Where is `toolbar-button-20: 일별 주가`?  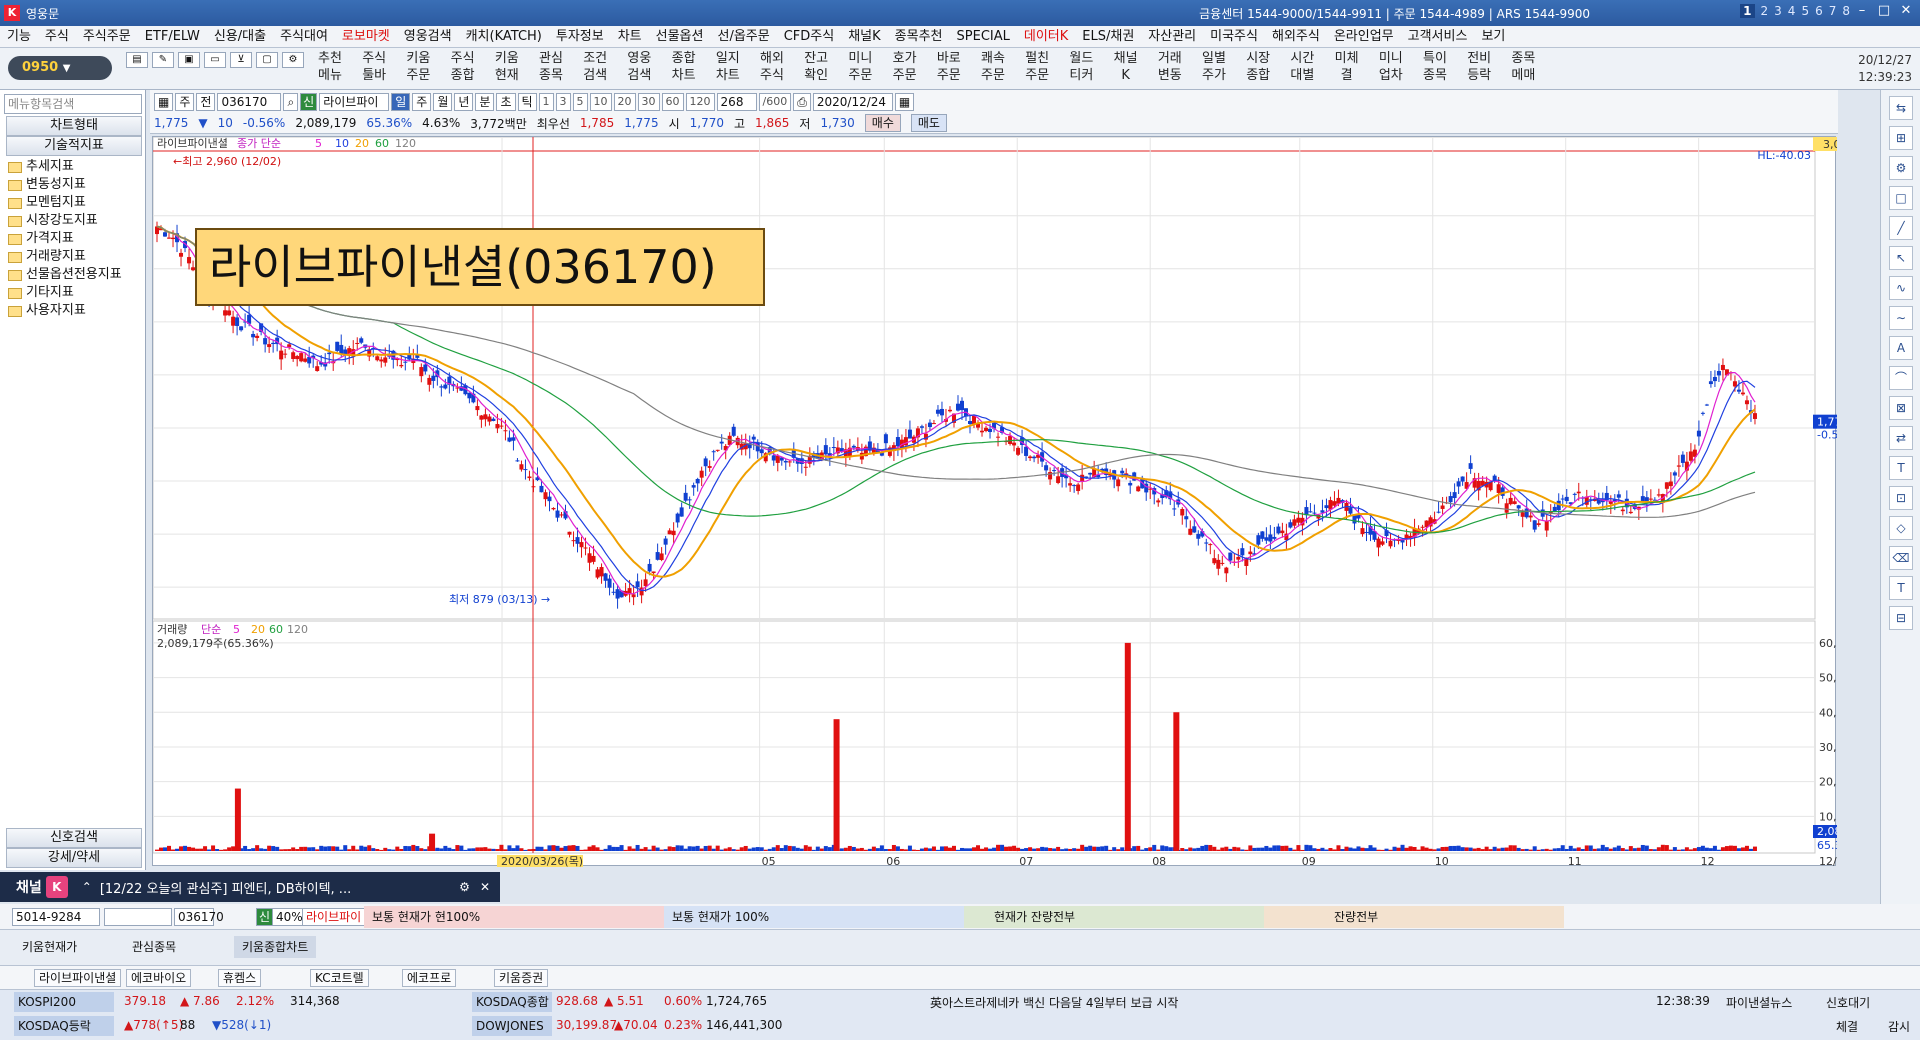 toolbar-button-20: 일별 주가 is located at coordinates (1214, 69).